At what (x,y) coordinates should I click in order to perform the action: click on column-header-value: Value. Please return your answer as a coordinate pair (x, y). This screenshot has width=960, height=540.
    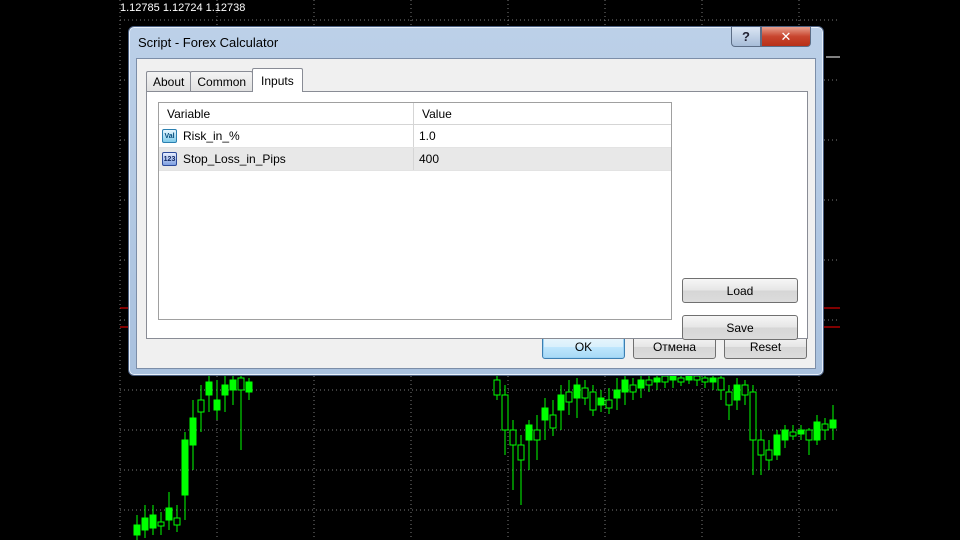
    Looking at the image, I should click on (542, 113).